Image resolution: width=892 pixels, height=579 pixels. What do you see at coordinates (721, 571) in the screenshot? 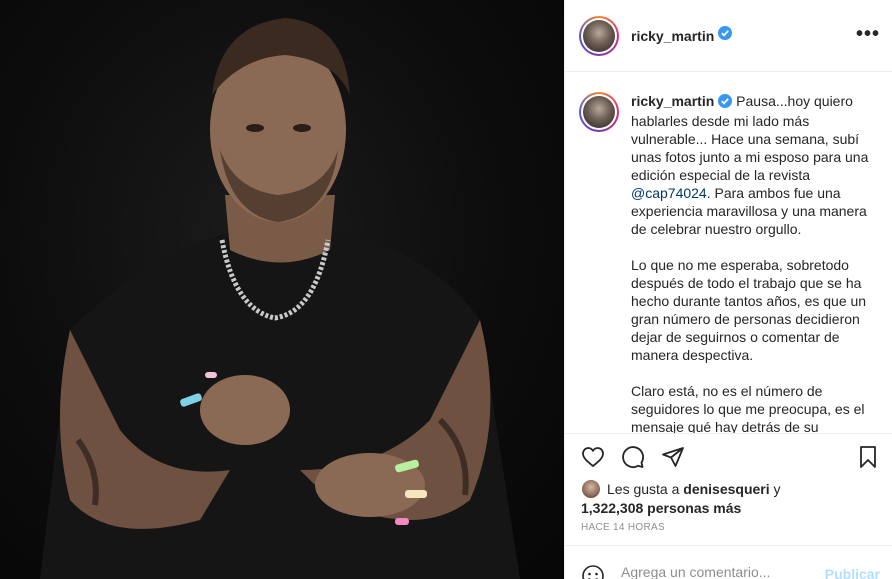
I see `comment-input` at bounding box center [721, 571].